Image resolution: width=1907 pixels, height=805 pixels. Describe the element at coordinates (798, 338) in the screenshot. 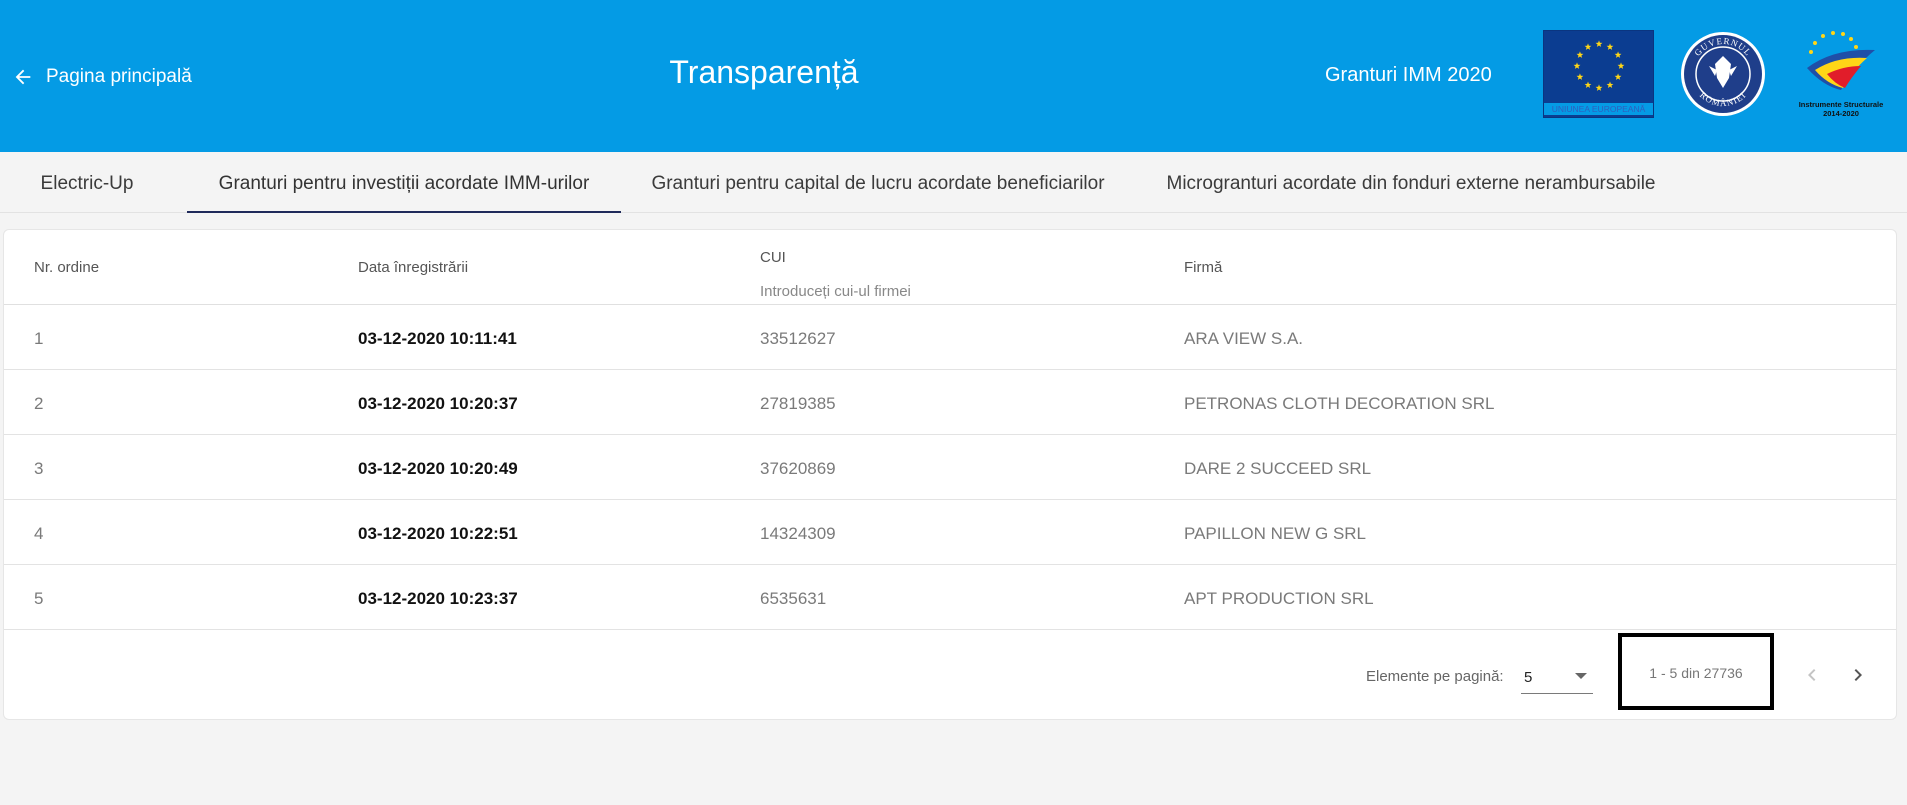

I see `cell-cui: 33512627` at that location.